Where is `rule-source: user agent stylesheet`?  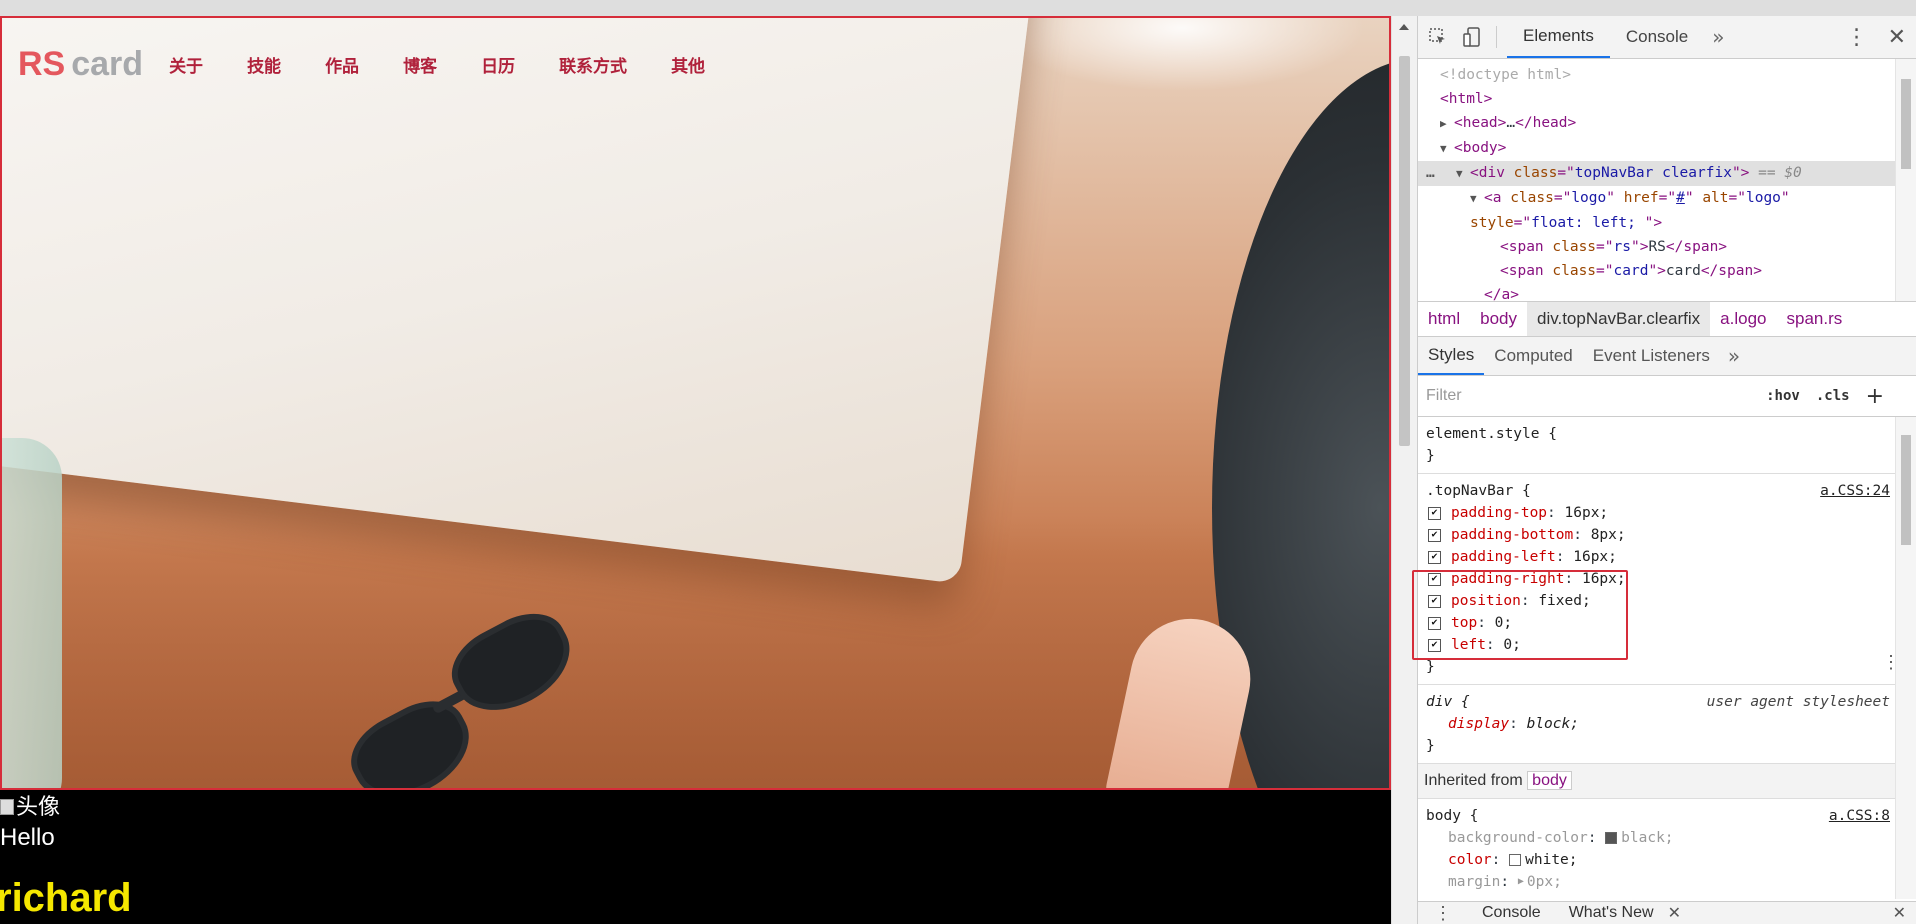
rule-source: user agent stylesheet is located at coordinates (1798, 702).